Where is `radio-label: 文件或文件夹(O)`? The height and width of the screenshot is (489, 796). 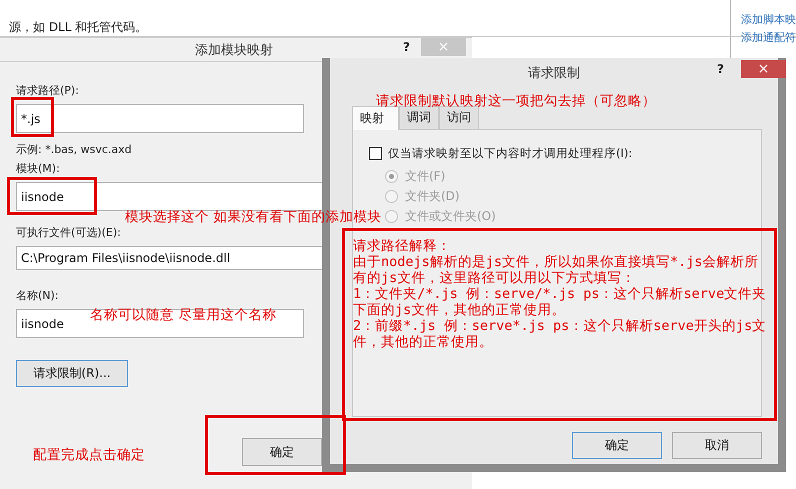 radio-label: 文件或文件夹(O) is located at coordinates (450, 216).